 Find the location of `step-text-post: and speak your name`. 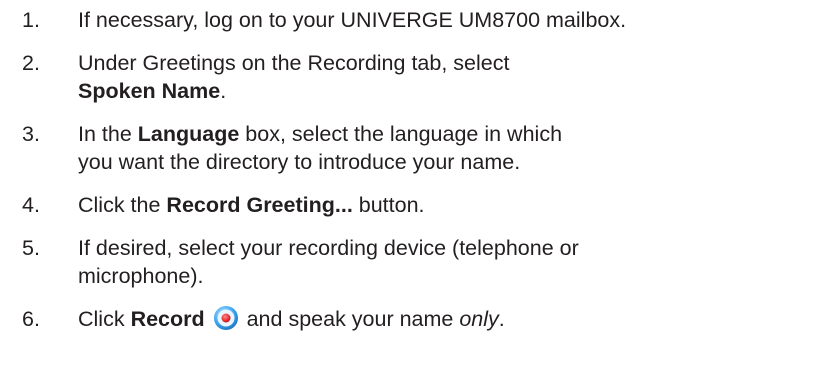

step-text-post: and speak your name is located at coordinates (350, 319).